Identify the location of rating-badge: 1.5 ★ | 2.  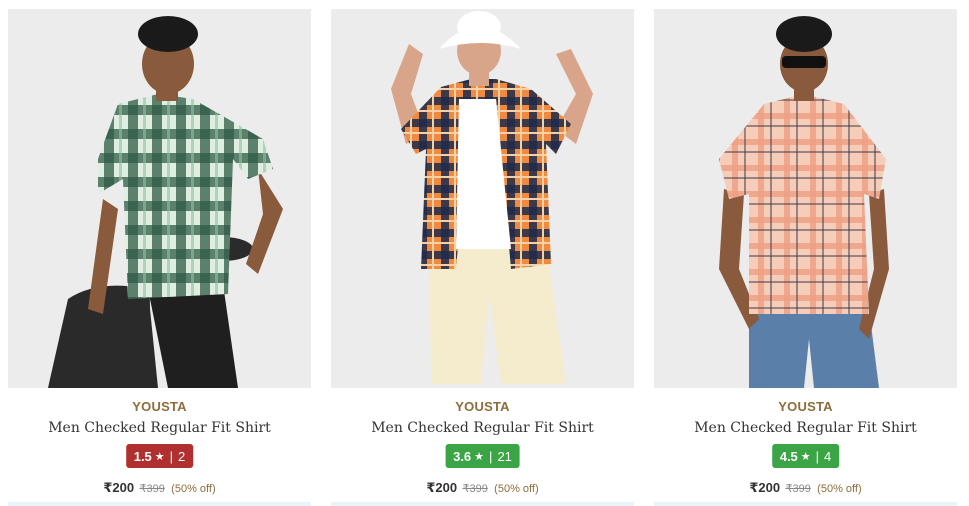
(159, 456).